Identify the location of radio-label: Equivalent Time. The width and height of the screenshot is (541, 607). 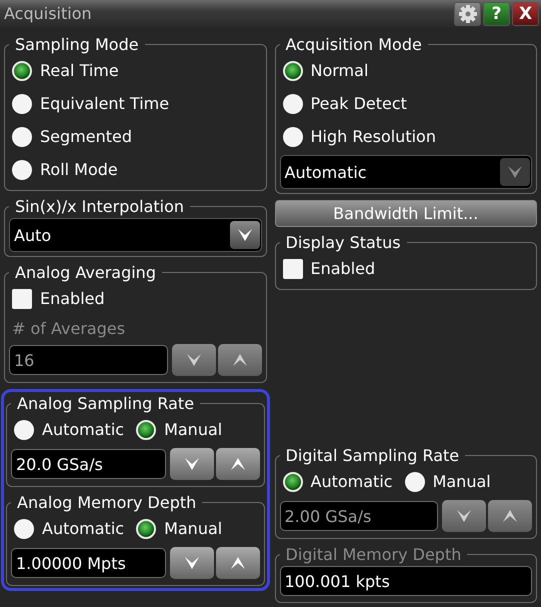
(105, 103).